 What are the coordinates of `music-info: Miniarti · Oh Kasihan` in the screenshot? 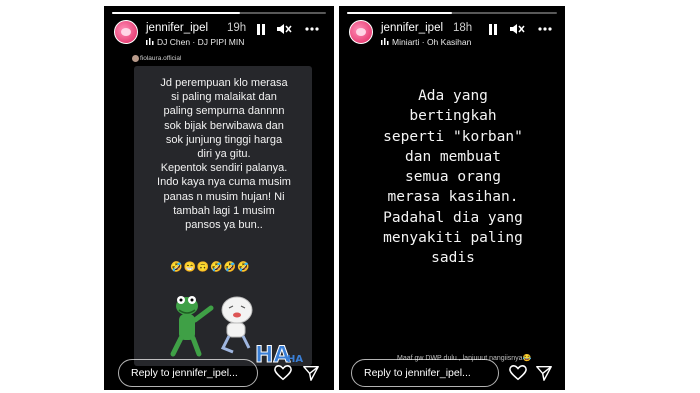 It's located at (426, 42).